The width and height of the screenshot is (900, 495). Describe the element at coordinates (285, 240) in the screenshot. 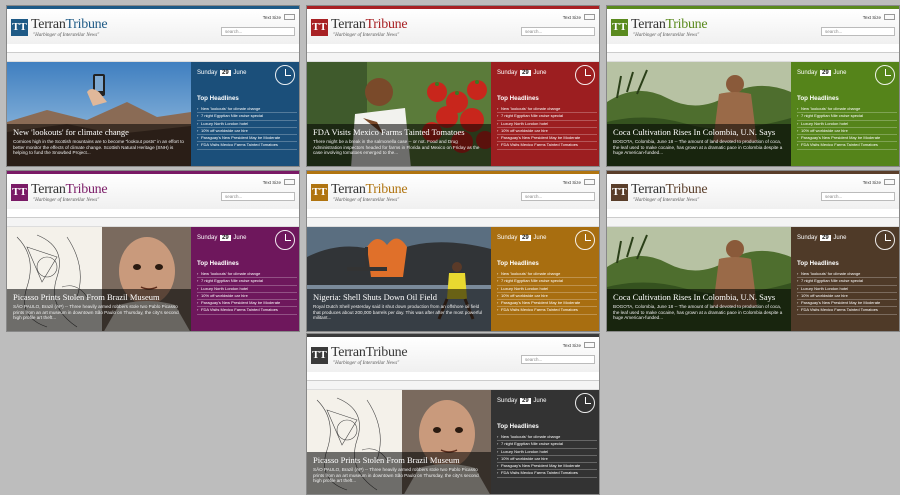

I see `clock-icon` at that location.